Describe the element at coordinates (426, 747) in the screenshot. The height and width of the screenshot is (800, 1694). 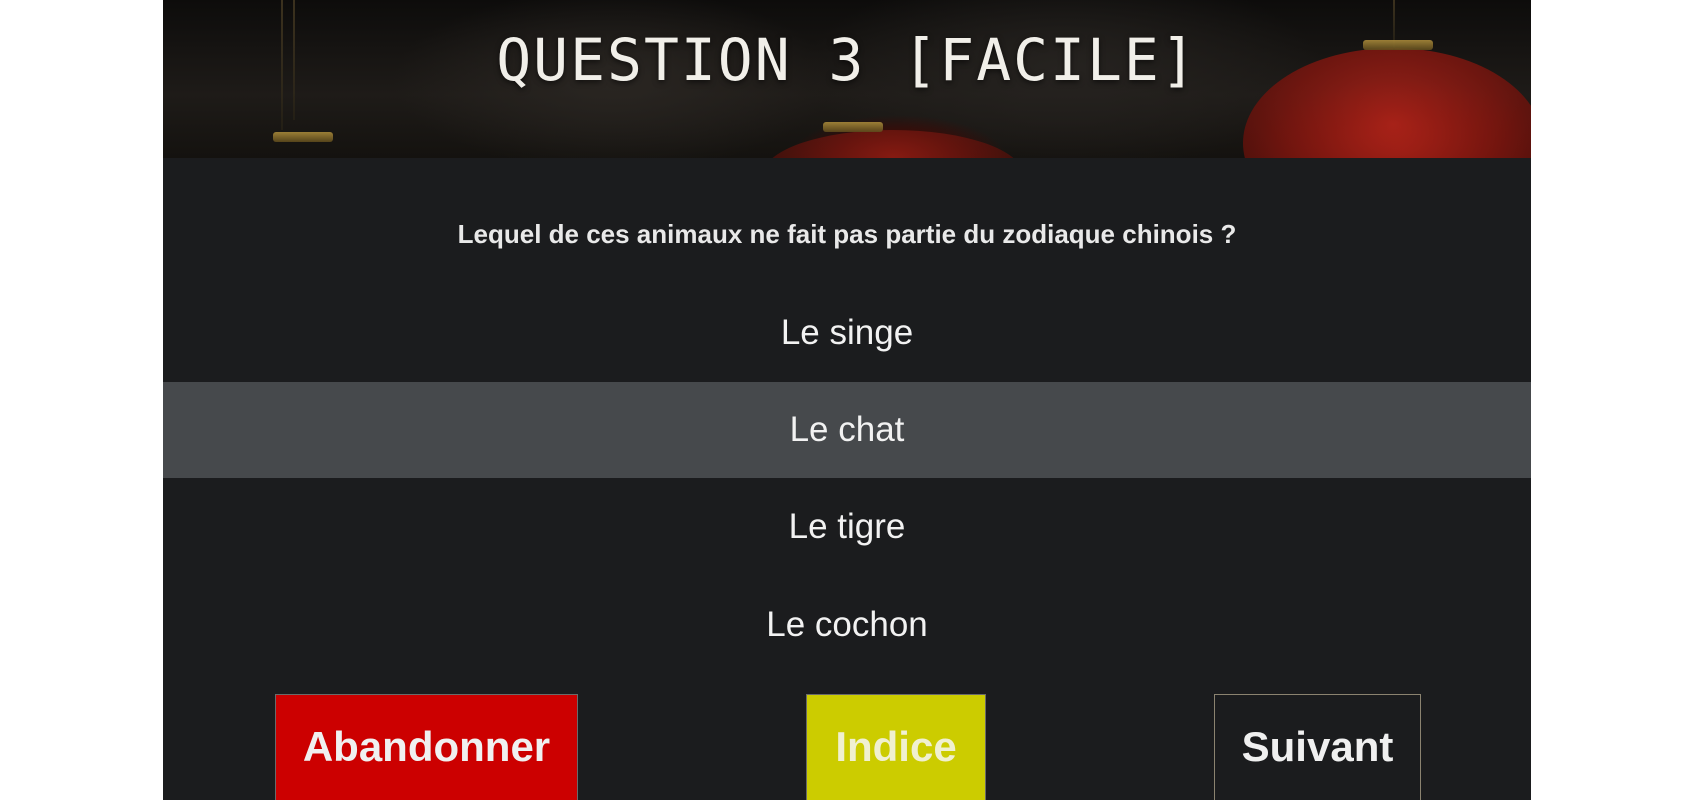
I see `abandon-button: Abandonner` at that location.